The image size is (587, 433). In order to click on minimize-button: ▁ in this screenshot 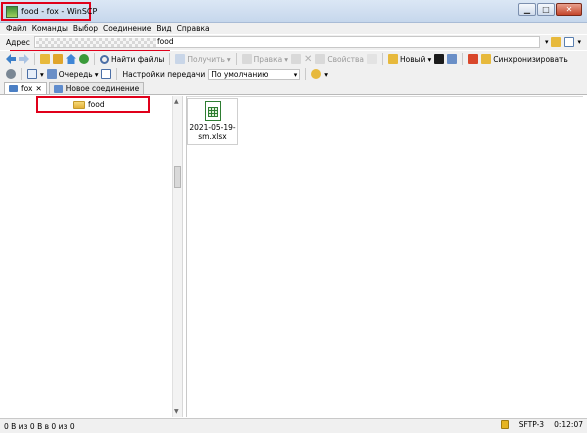, I will do `click(527, 9)`.